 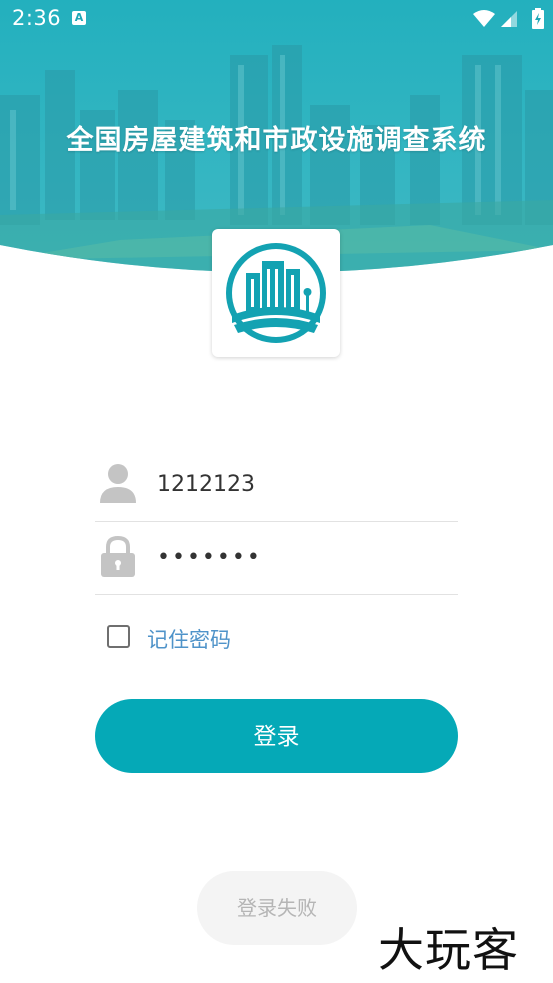 What do you see at coordinates (118, 483) in the screenshot?
I see `user-icon` at bounding box center [118, 483].